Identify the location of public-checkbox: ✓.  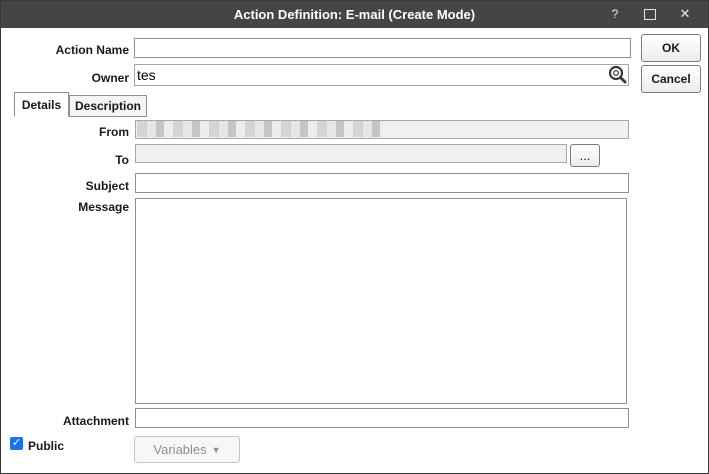
(16, 443).